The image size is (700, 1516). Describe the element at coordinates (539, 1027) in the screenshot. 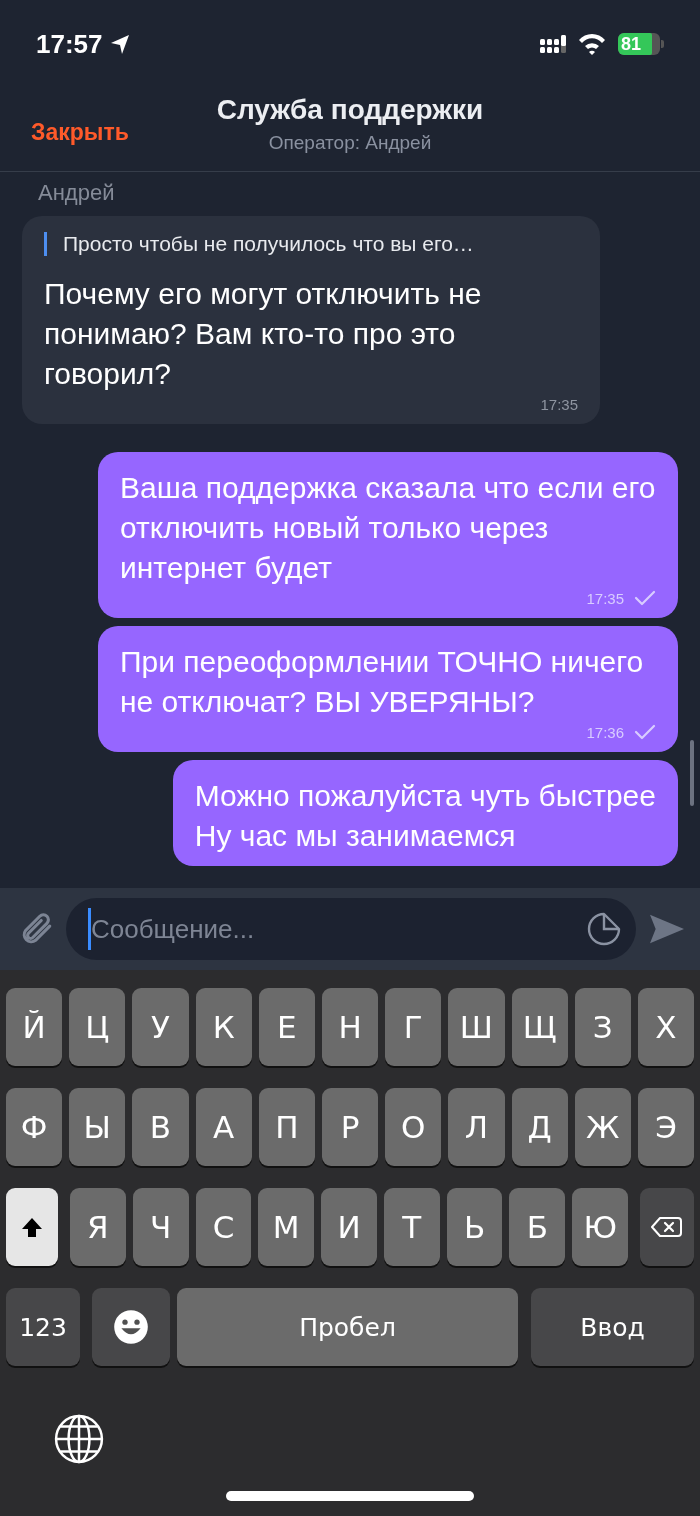

I see `letter-key: Щ` at that location.